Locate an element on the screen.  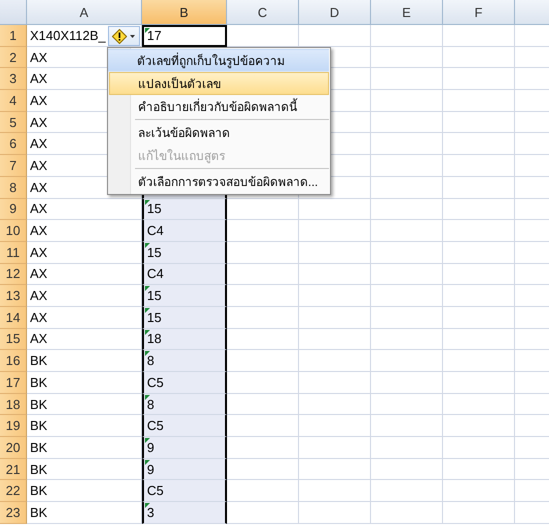
row-header: 16 is located at coordinates (13, 361).